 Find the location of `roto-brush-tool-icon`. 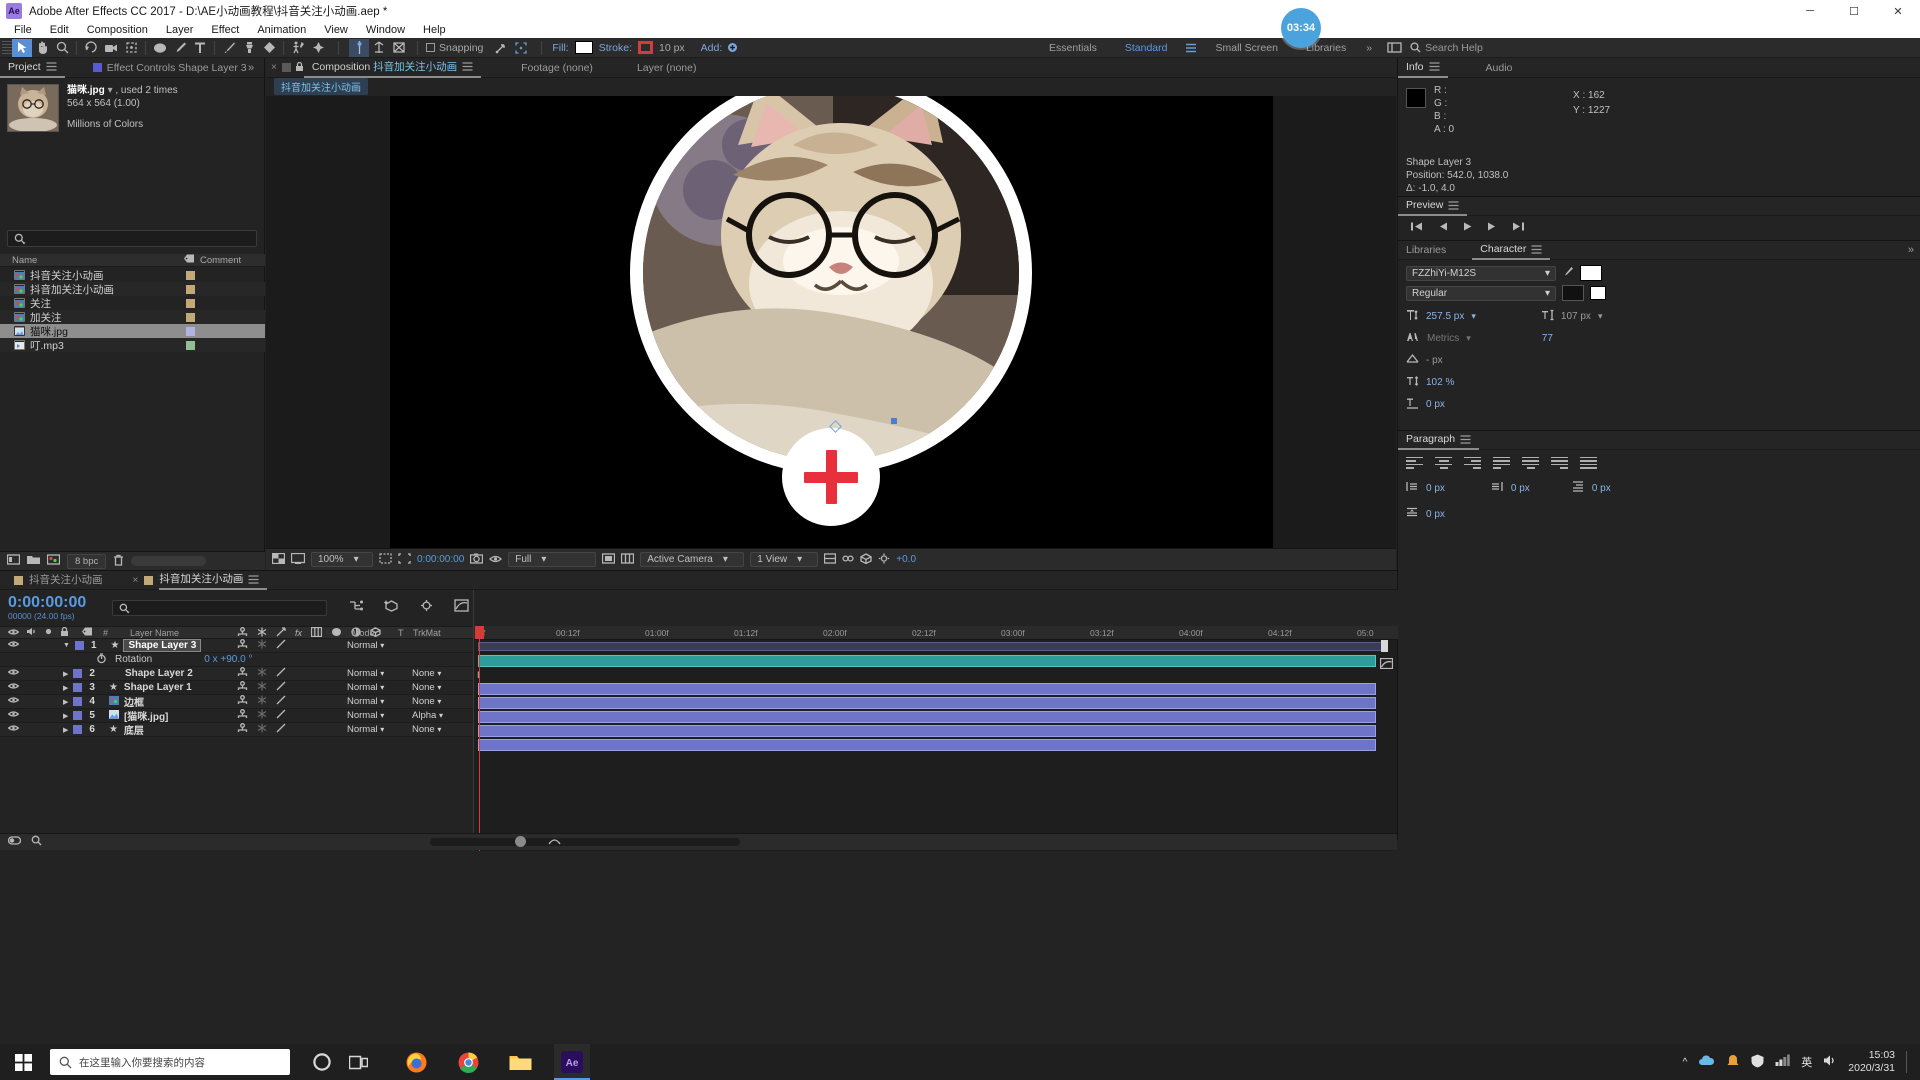

roto-brush-tool-icon is located at coordinates (298, 48).